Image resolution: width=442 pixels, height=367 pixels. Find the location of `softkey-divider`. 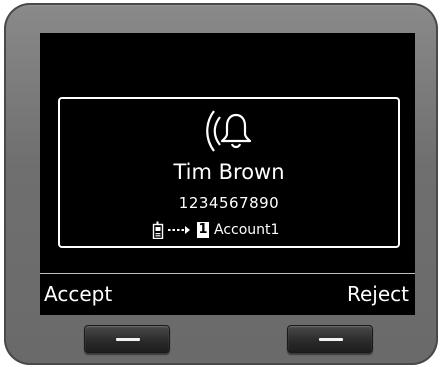

softkey-divider is located at coordinates (227, 273).